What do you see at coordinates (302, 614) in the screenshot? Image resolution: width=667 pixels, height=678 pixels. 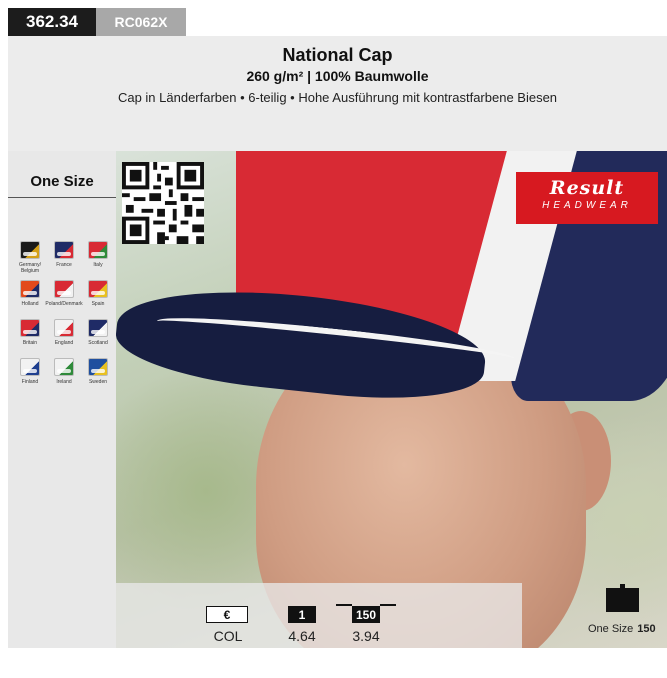 I see `qty-1-box: 1` at bounding box center [302, 614].